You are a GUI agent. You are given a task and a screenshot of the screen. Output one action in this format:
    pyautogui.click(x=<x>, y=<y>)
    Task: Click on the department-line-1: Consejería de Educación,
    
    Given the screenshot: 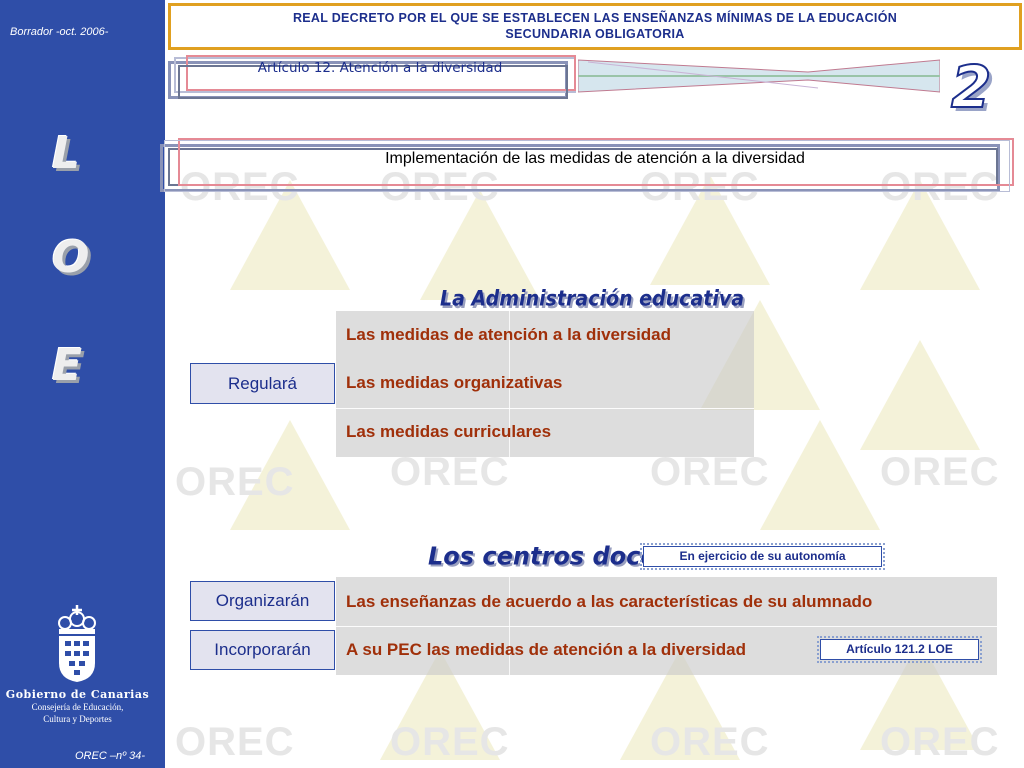 What is the action you would take?
    pyautogui.click(x=77, y=707)
    